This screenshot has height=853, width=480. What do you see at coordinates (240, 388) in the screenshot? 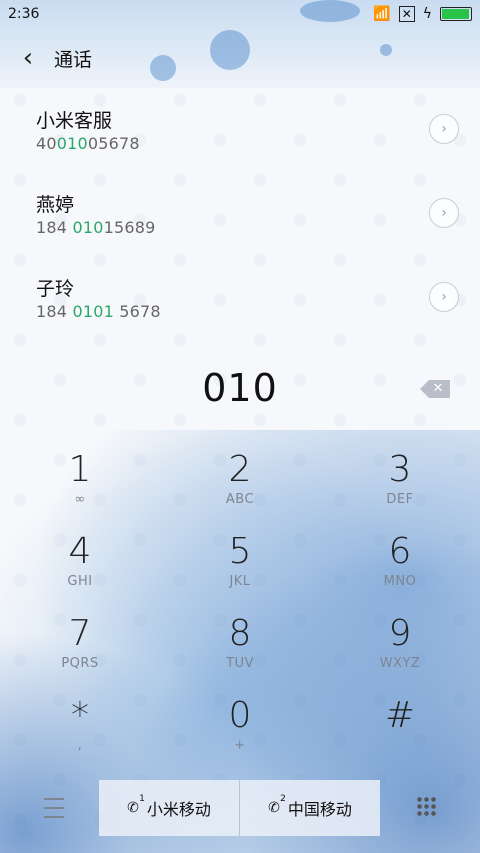
I see `dialed-number-display: 010` at bounding box center [240, 388].